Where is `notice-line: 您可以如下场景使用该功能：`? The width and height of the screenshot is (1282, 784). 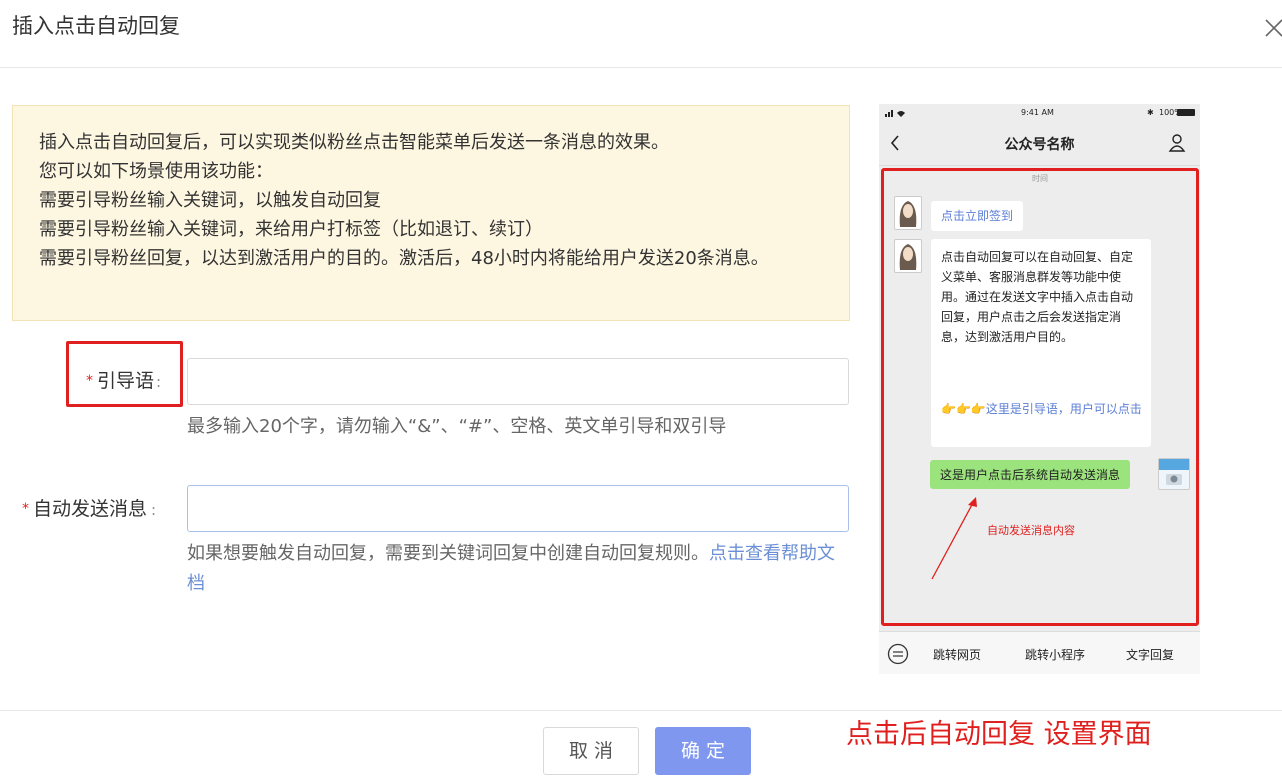
notice-line: 您可以如下场景使用该功能： is located at coordinates (156, 171).